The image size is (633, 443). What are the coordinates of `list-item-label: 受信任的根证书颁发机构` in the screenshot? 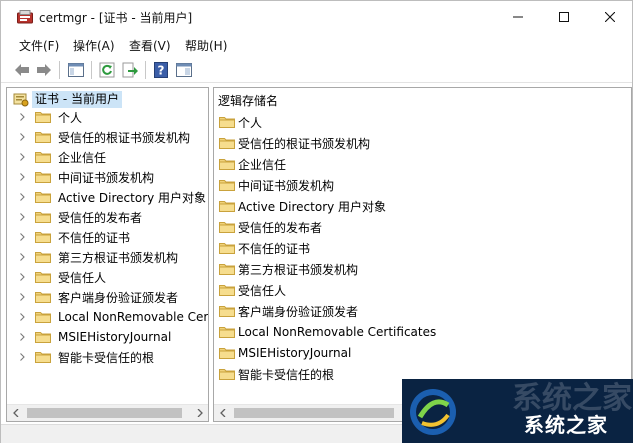 It's located at (304, 143).